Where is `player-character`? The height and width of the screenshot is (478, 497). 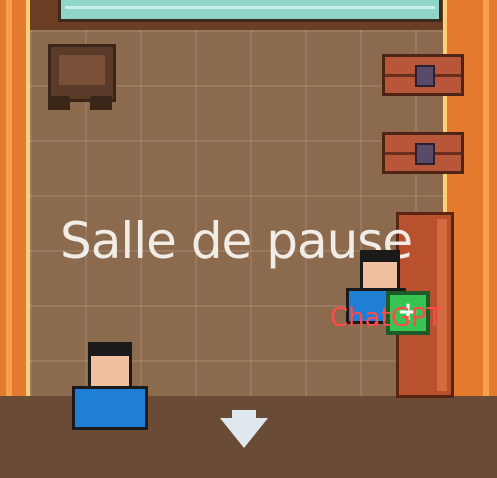 player-character is located at coordinates (110, 387).